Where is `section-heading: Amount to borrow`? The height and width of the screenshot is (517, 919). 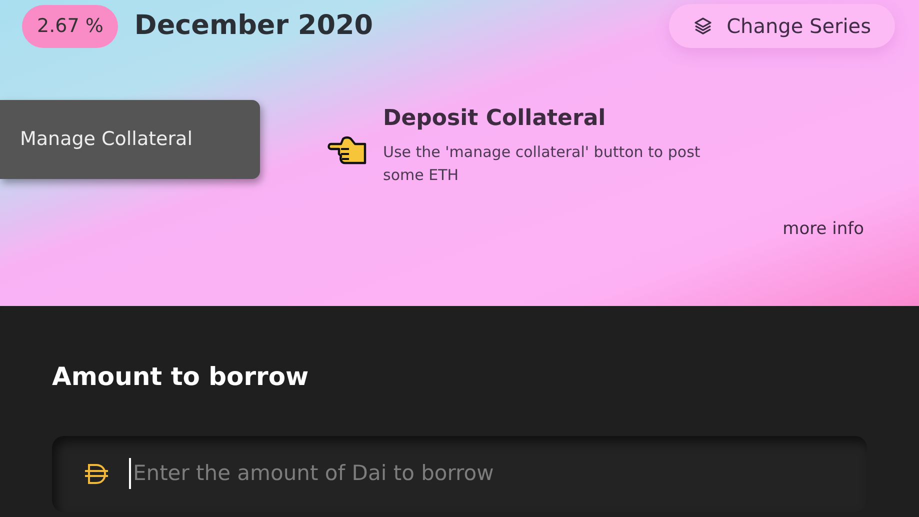 section-heading: Amount to borrow is located at coordinates (181, 377).